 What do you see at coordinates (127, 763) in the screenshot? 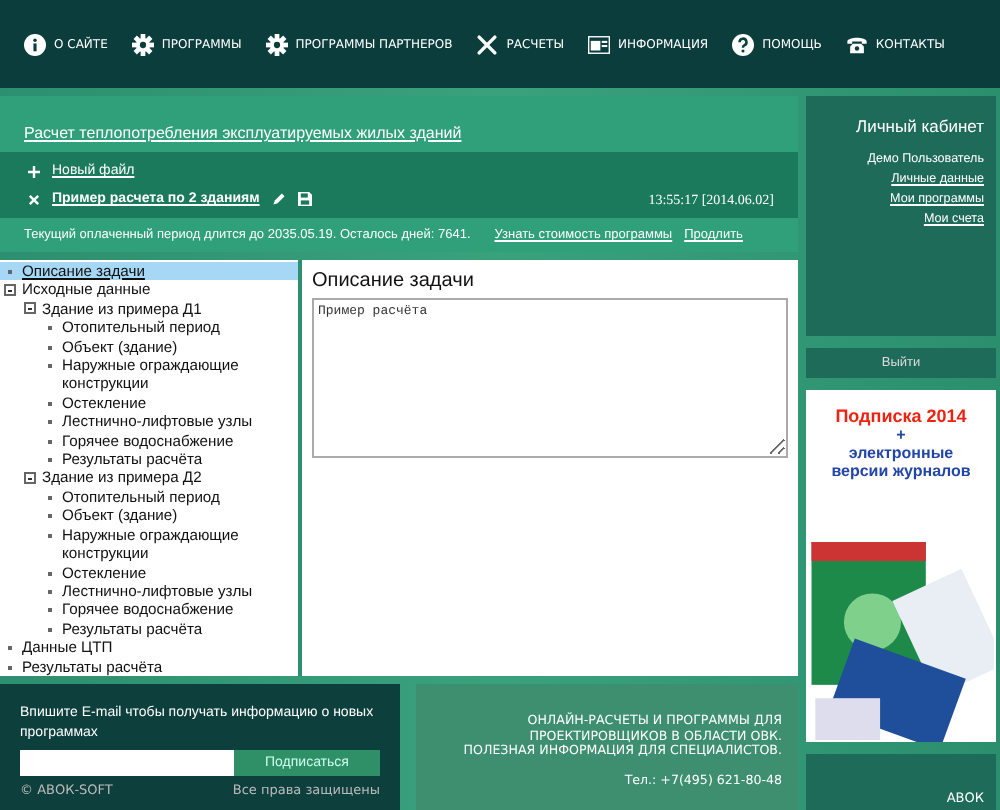
I see `email-field` at bounding box center [127, 763].